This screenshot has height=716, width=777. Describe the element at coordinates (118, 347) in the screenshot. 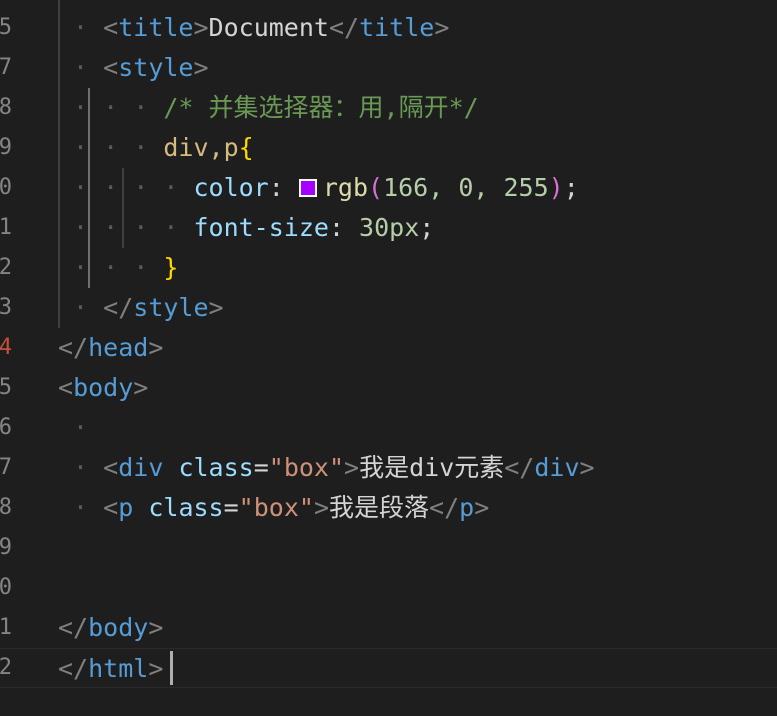

I see `head-tag-close: head` at that location.